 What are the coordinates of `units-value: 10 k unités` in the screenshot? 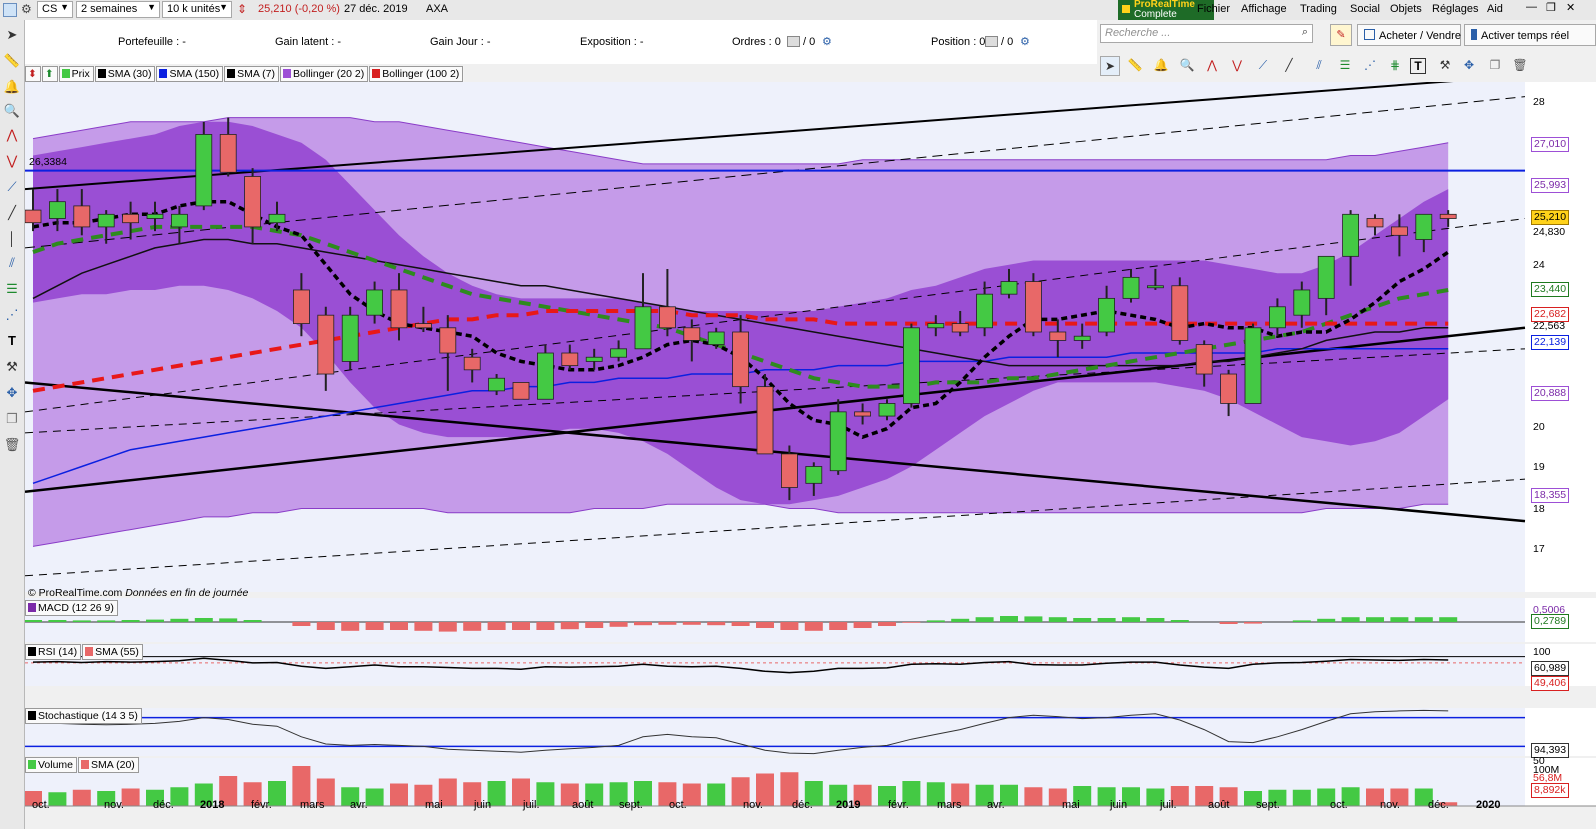 It's located at (194, 9).